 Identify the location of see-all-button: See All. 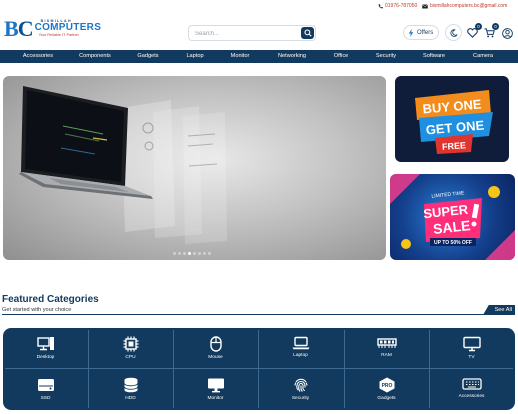
(499, 310).